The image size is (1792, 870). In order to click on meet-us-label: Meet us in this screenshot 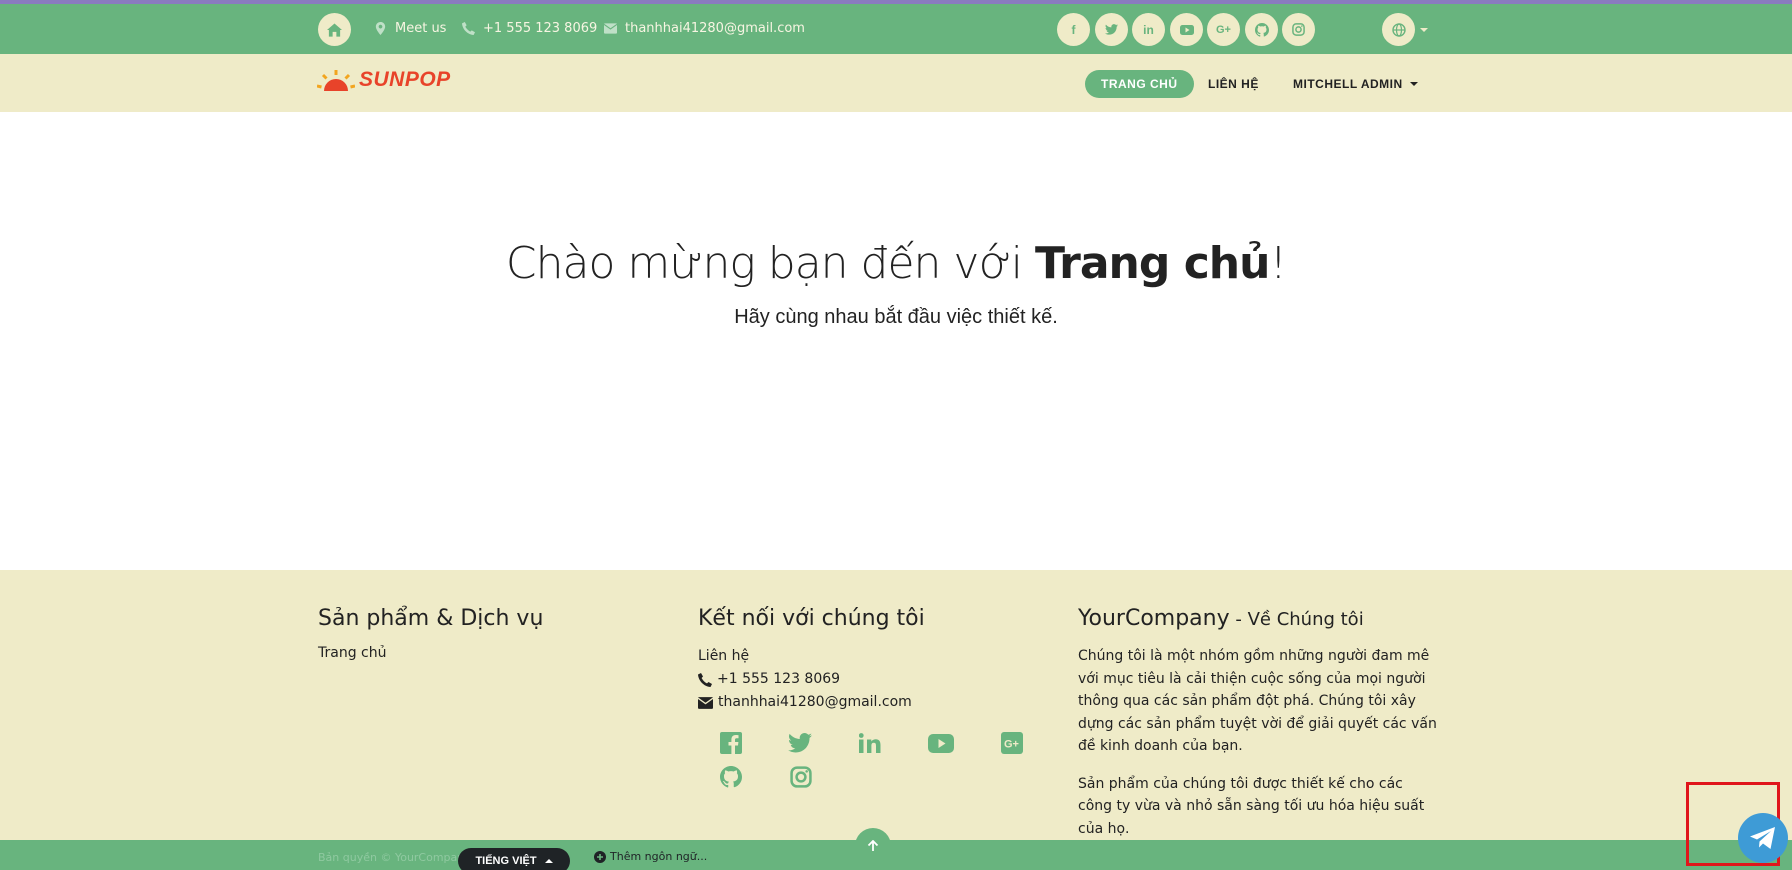, I will do `click(421, 28)`.